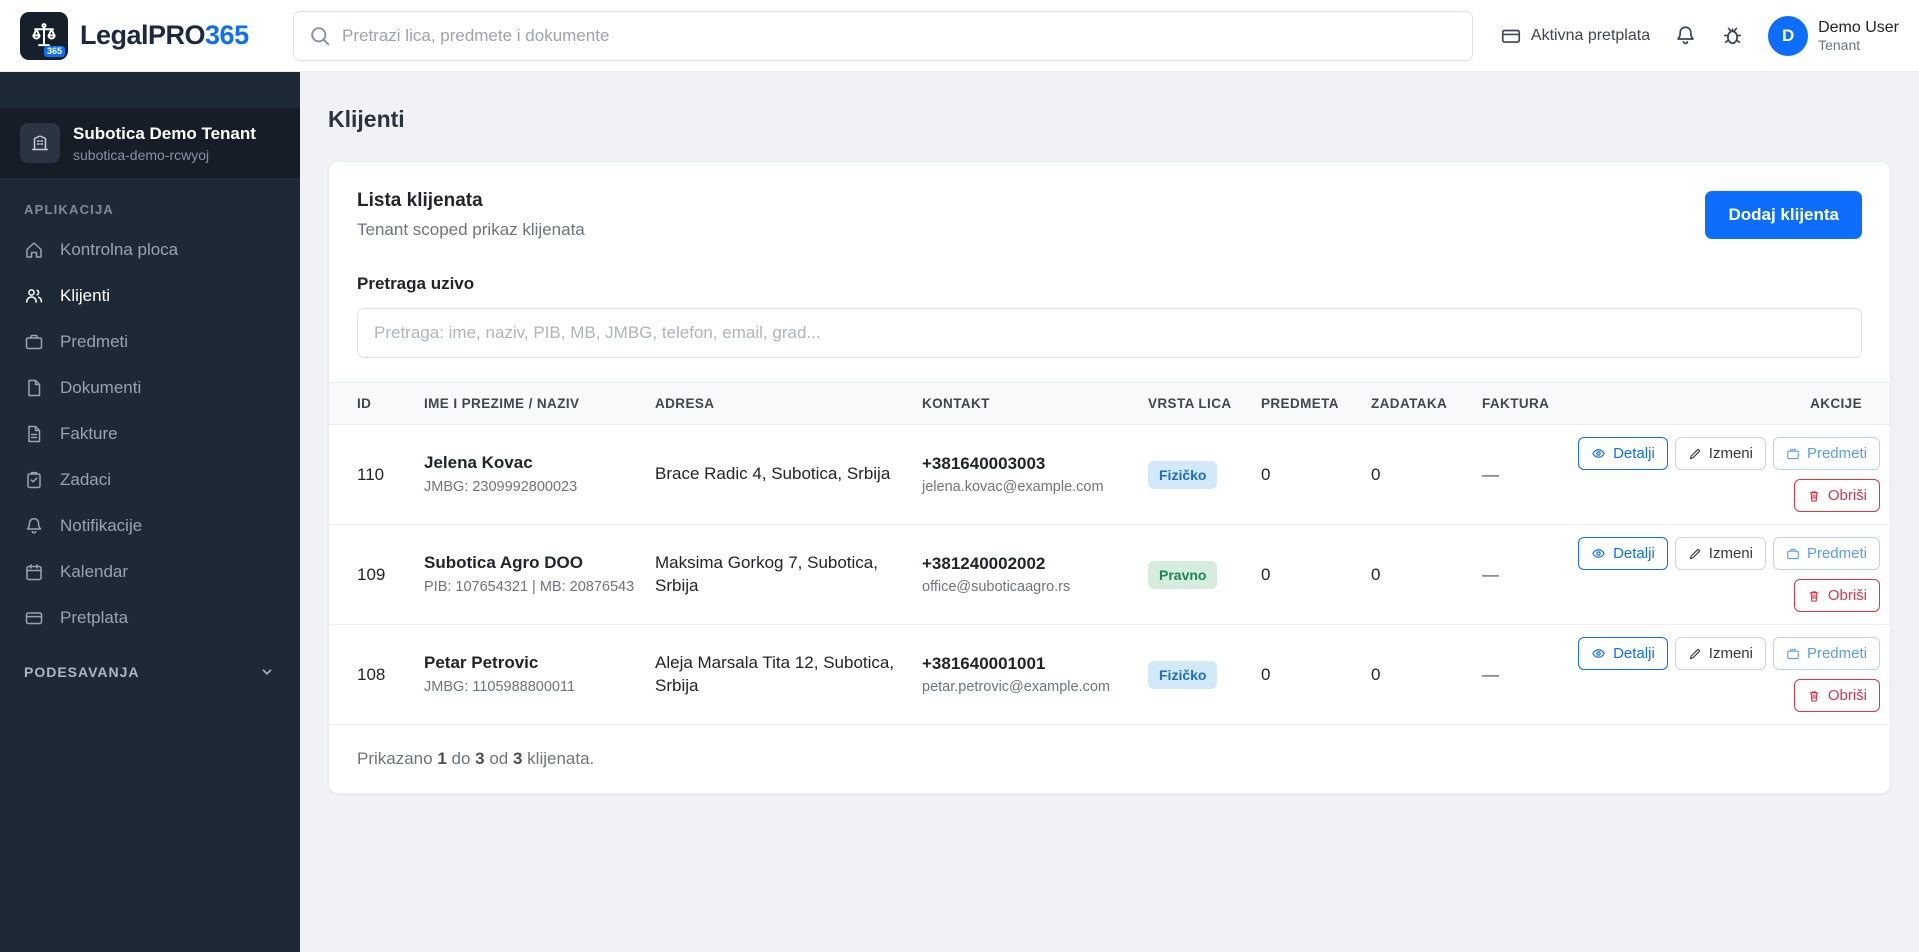  I want to click on sidebar-item-label: Zadaci, so click(86, 479).